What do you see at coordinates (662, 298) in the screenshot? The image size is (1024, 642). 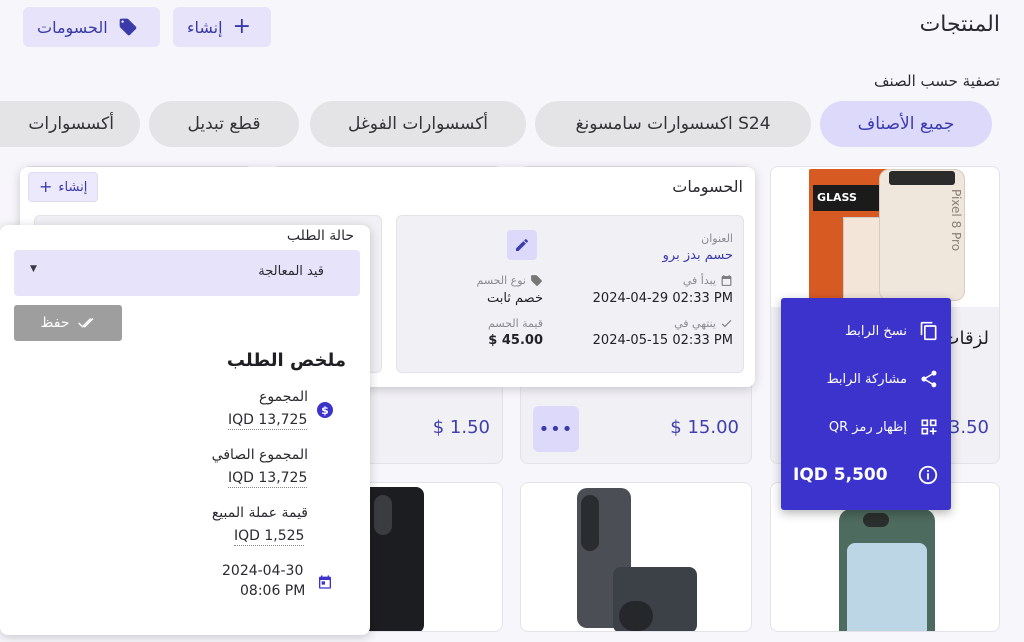 I see `discount-starts-value: 2024-04-29 02:33 PM` at bounding box center [662, 298].